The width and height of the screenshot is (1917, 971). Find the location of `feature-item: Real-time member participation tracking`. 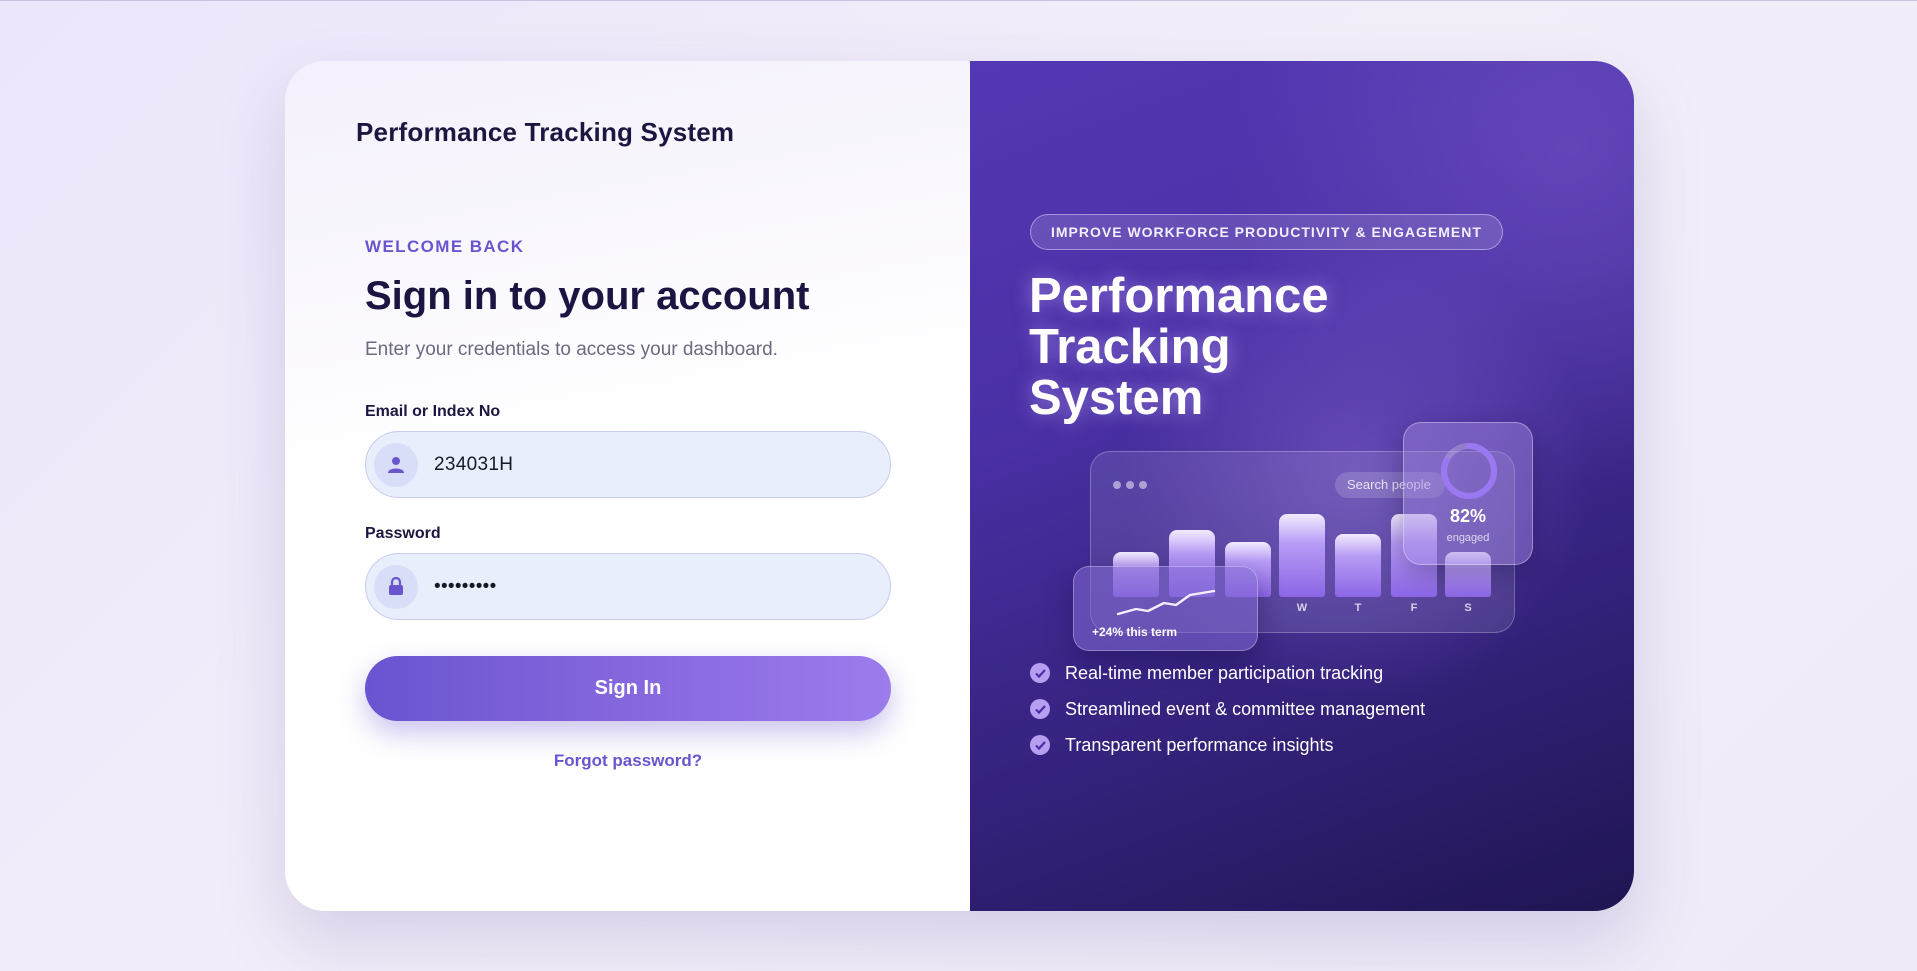

feature-item: Real-time member participation tracking is located at coordinates (1227, 673).